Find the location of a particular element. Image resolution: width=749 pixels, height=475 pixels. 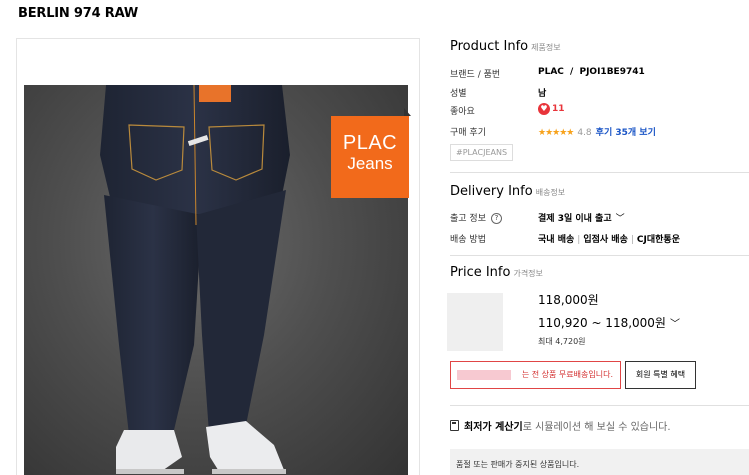

product-info-title-text: Product Info is located at coordinates (489, 46).